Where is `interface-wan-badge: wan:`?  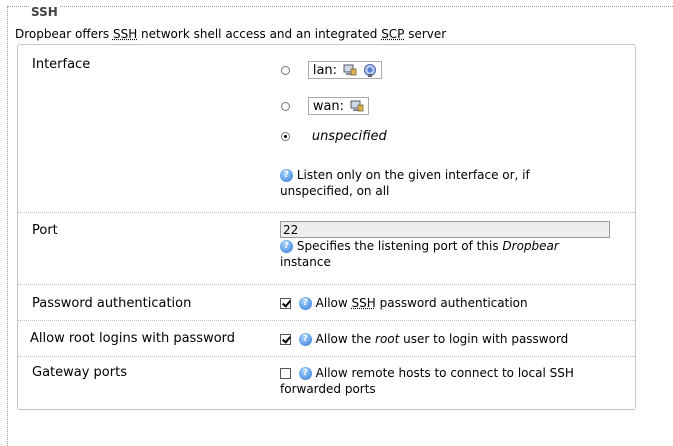 interface-wan-badge: wan: is located at coordinates (338, 106).